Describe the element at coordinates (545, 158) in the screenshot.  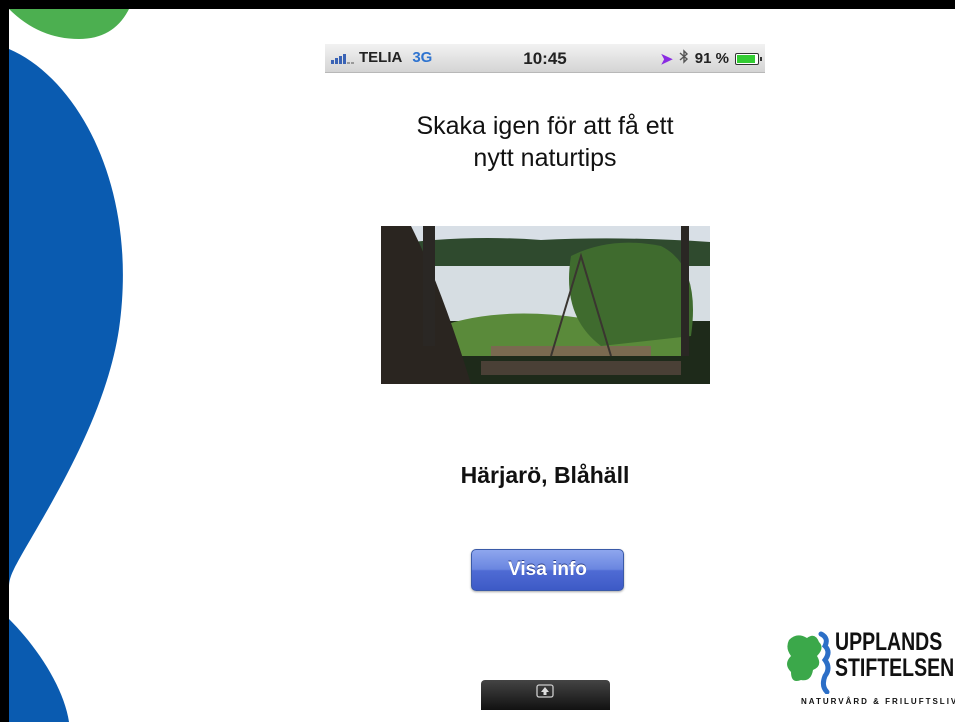
I see `instruction-line-2: nytt naturtips` at that location.